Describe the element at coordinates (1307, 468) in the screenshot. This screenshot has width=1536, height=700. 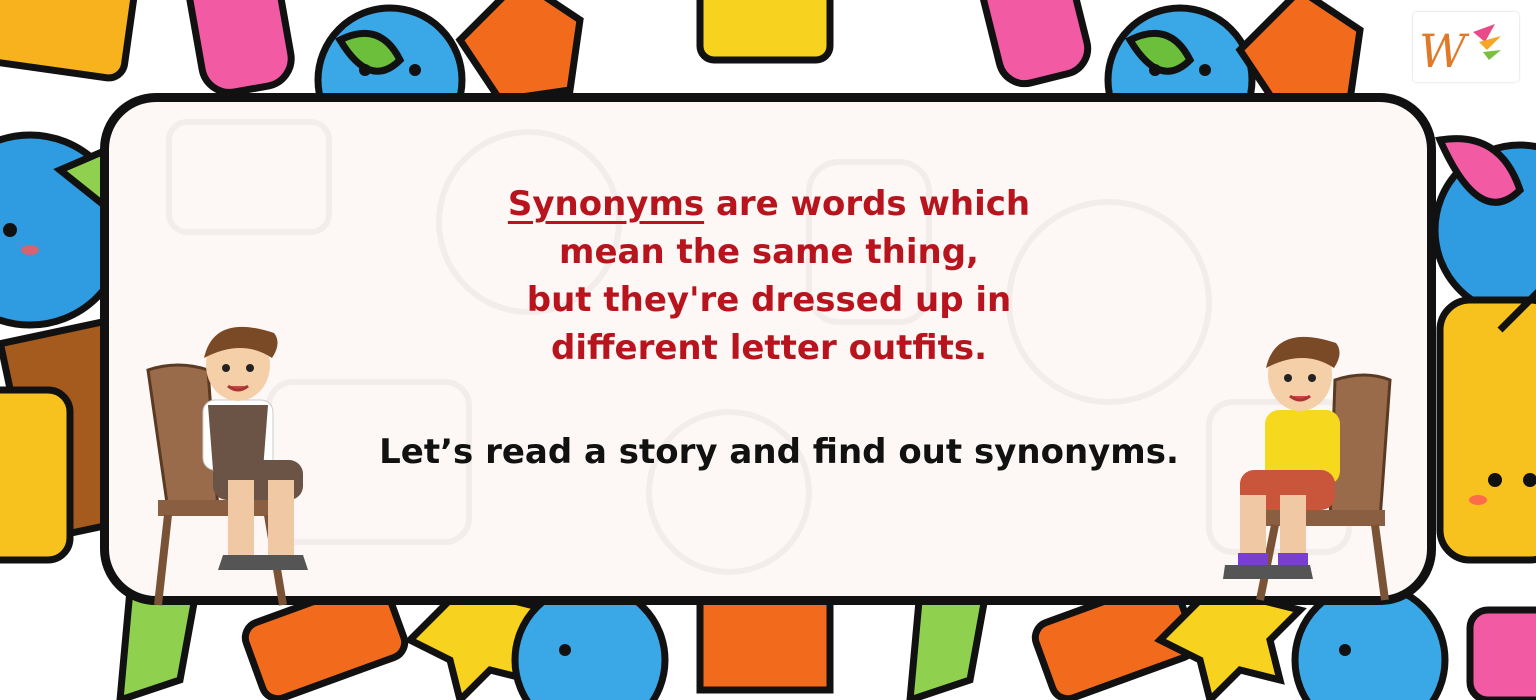
I see `boy-on-chair-right` at that location.